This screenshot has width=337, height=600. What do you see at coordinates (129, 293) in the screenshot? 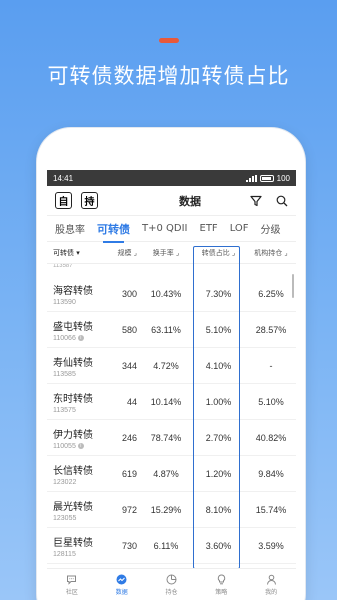
I see `scale-cell: 300` at bounding box center [129, 293].